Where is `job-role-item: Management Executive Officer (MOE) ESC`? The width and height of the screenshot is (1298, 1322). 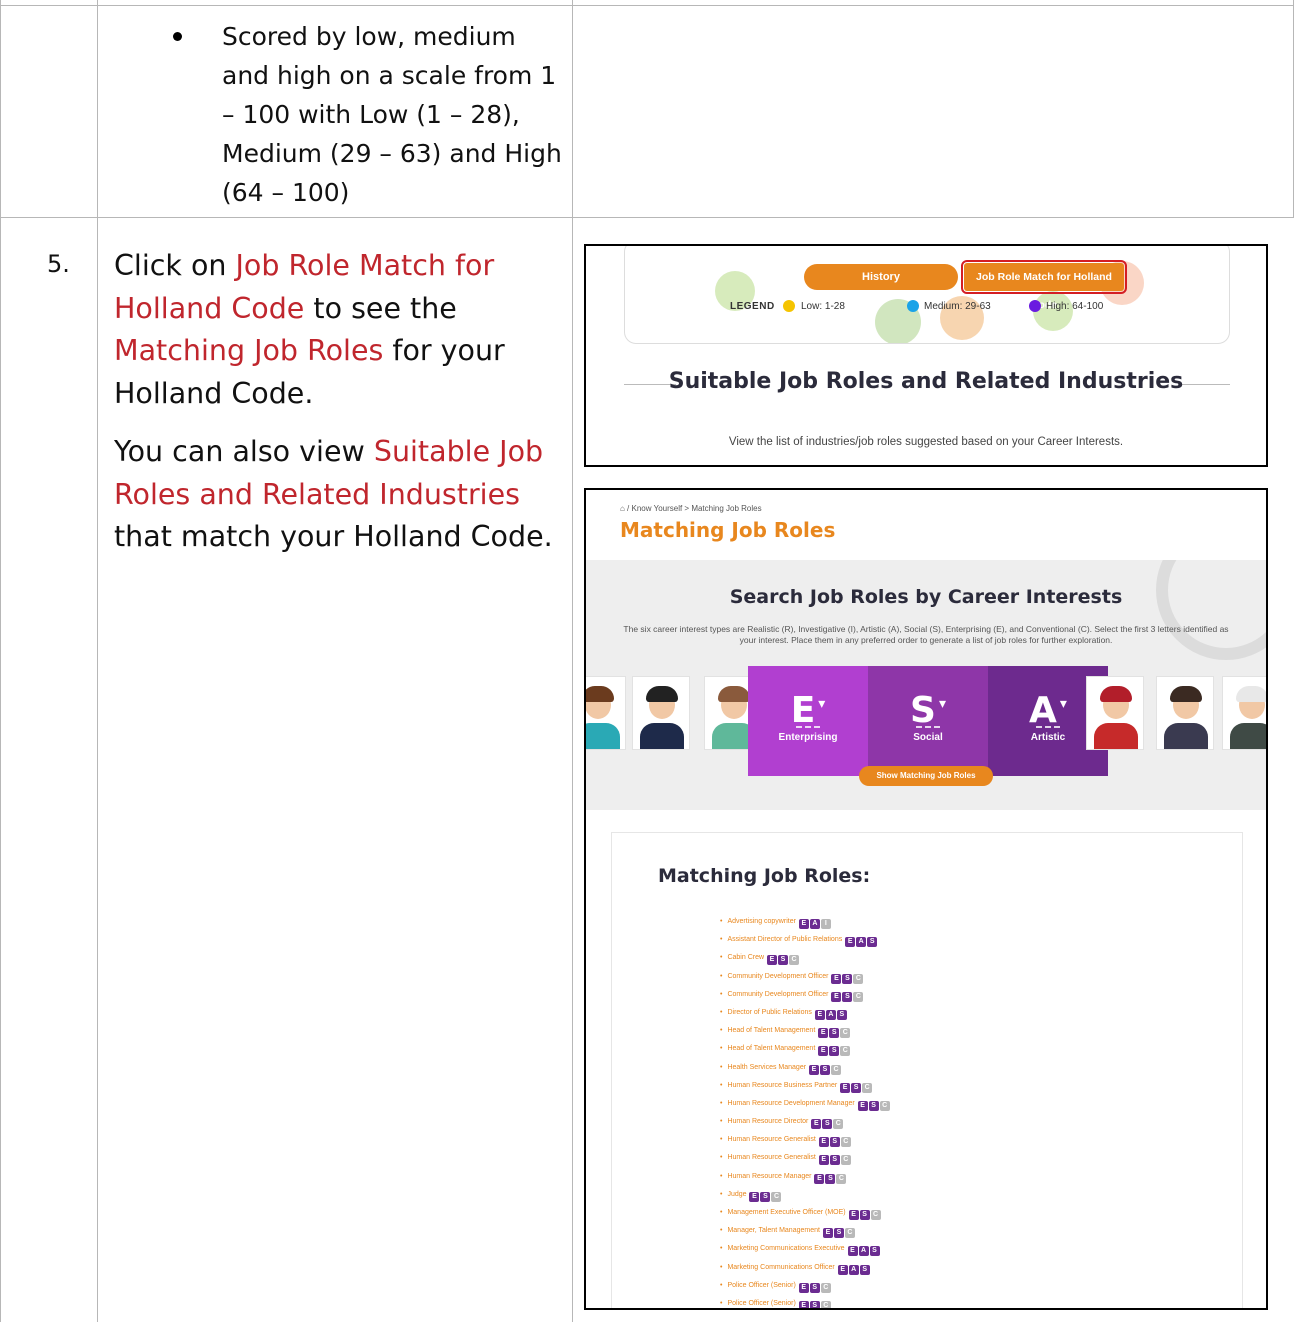
job-role-item: Management Executive Officer (MOE) ESC is located at coordinates (805, 1213).